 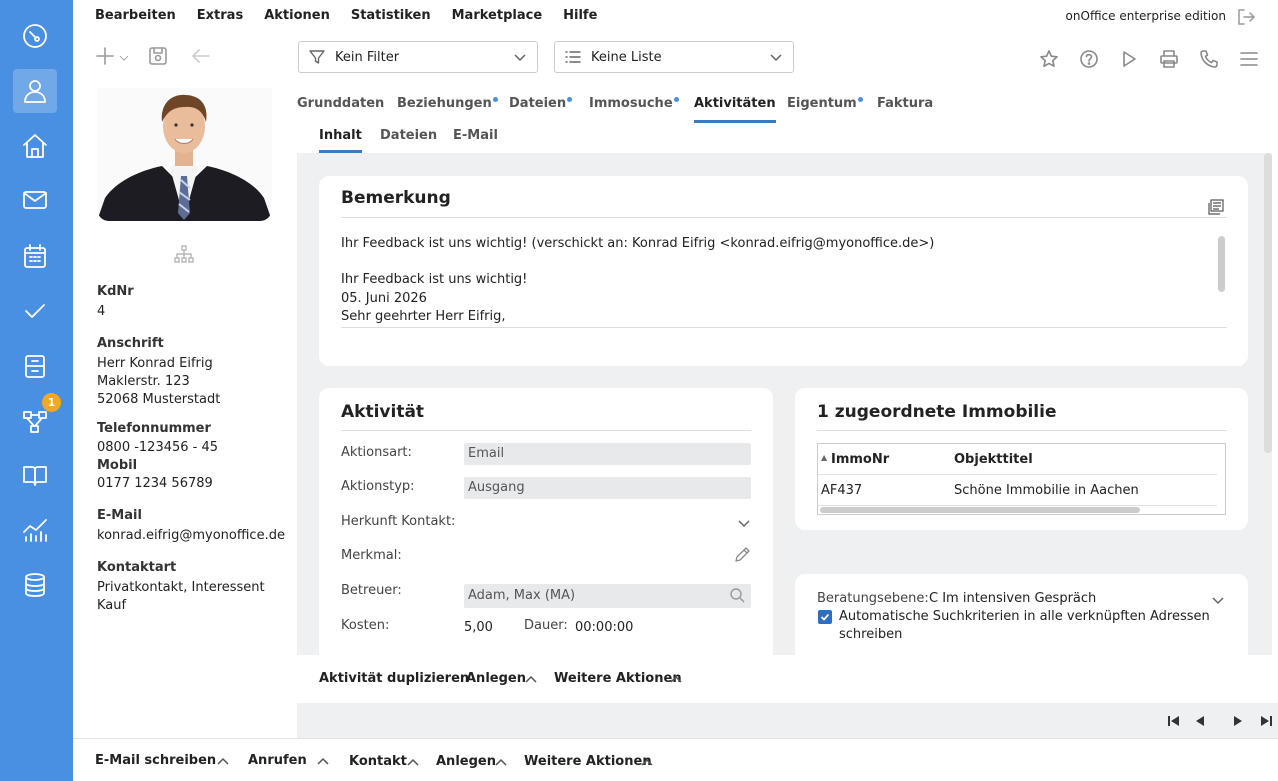 I want to click on menu-hilfe: Hilfe, so click(x=580, y=15).